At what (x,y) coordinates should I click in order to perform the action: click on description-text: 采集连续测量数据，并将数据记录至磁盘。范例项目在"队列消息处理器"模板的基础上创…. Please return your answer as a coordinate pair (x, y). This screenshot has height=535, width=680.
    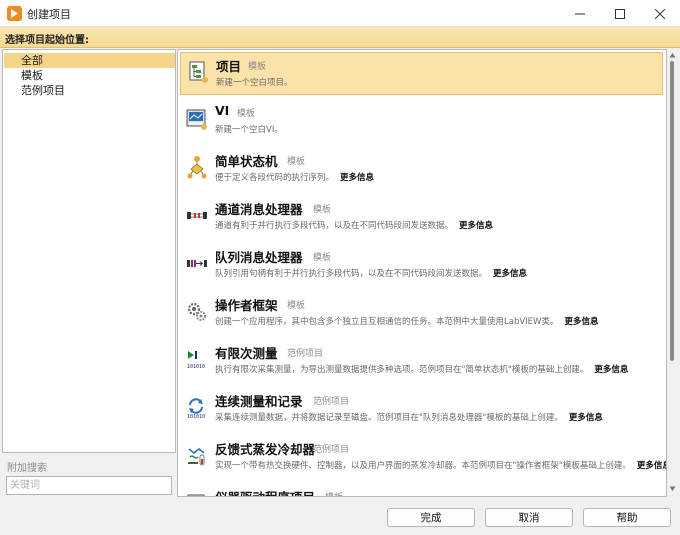
    Looking at the image, I should click on (389, 418).